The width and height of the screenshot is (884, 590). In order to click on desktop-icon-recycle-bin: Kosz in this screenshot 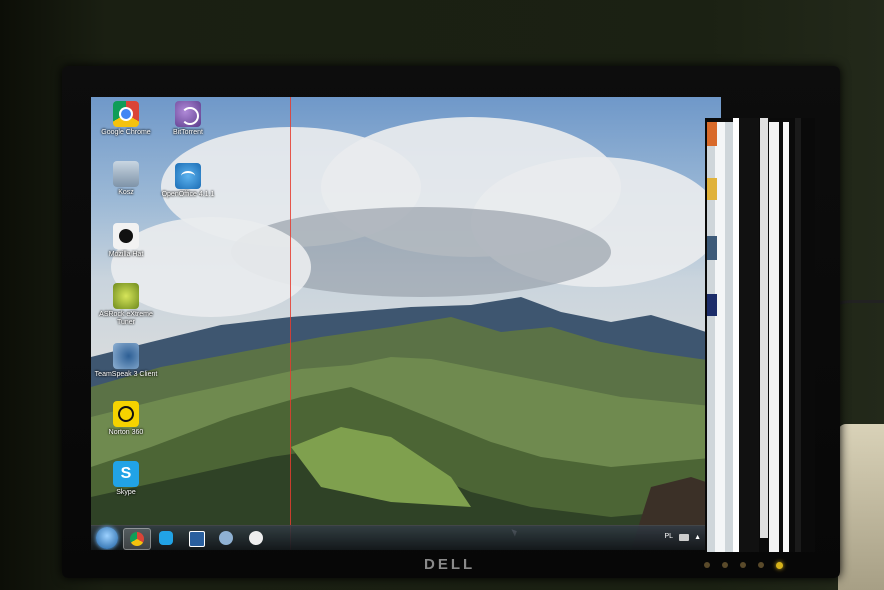, I will do `click(126, 179)`.